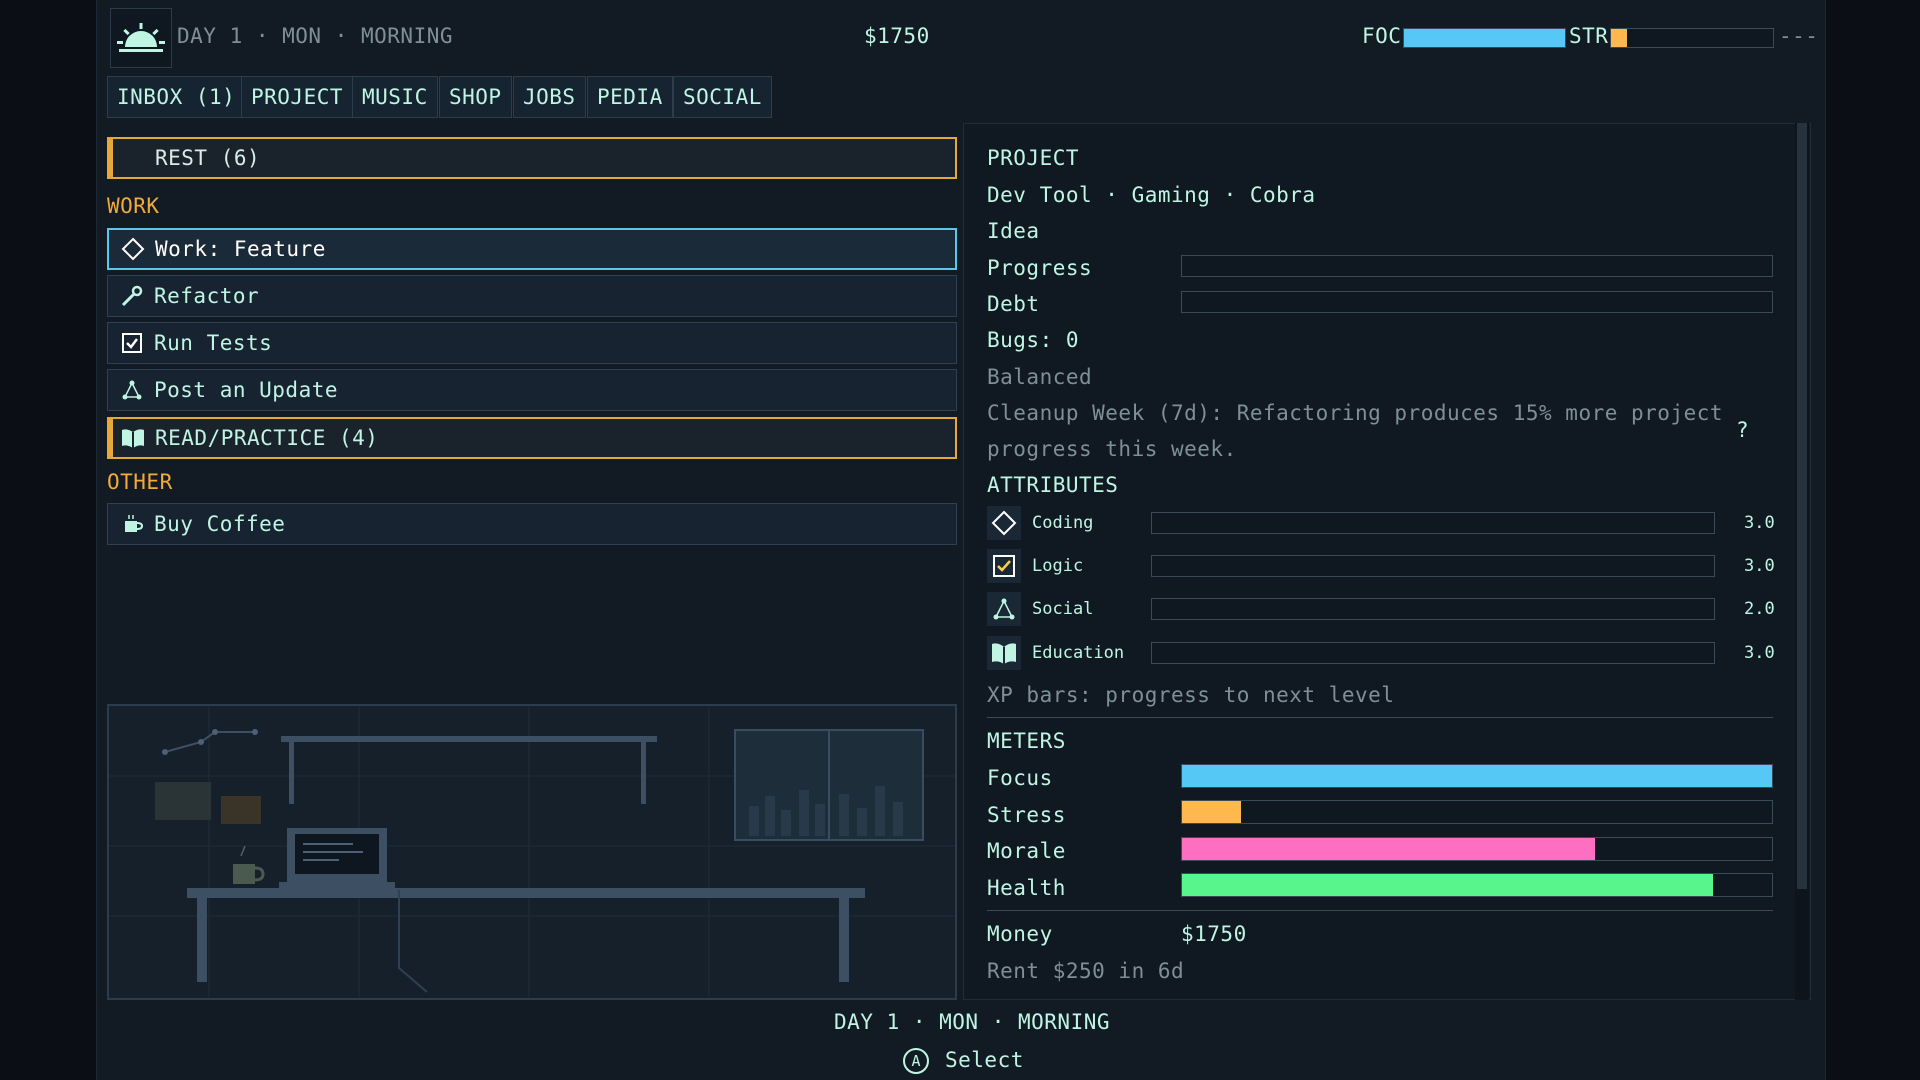 The height and width of the screenshot is (1080, 1920). I want to click on work-feature-label: Work: Feature, so click(240, 249).